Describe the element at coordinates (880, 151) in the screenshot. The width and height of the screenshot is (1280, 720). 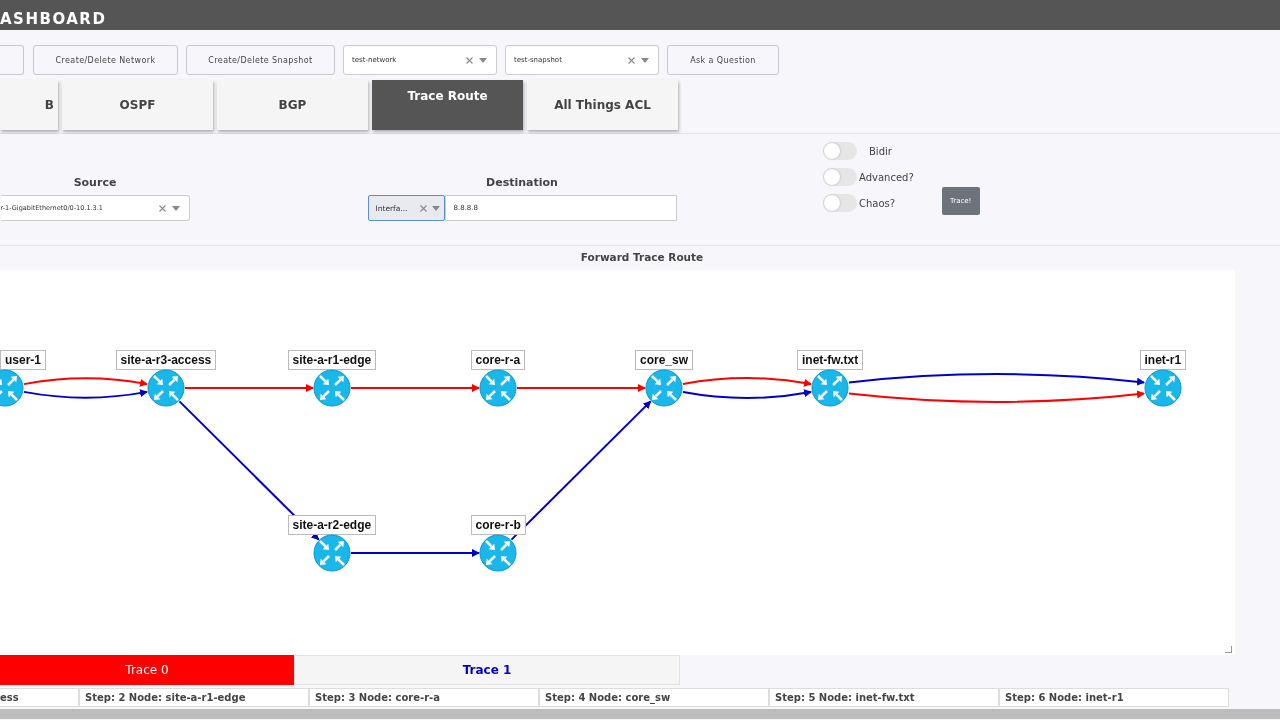
I see `toggle-label: Bidir` at that location.